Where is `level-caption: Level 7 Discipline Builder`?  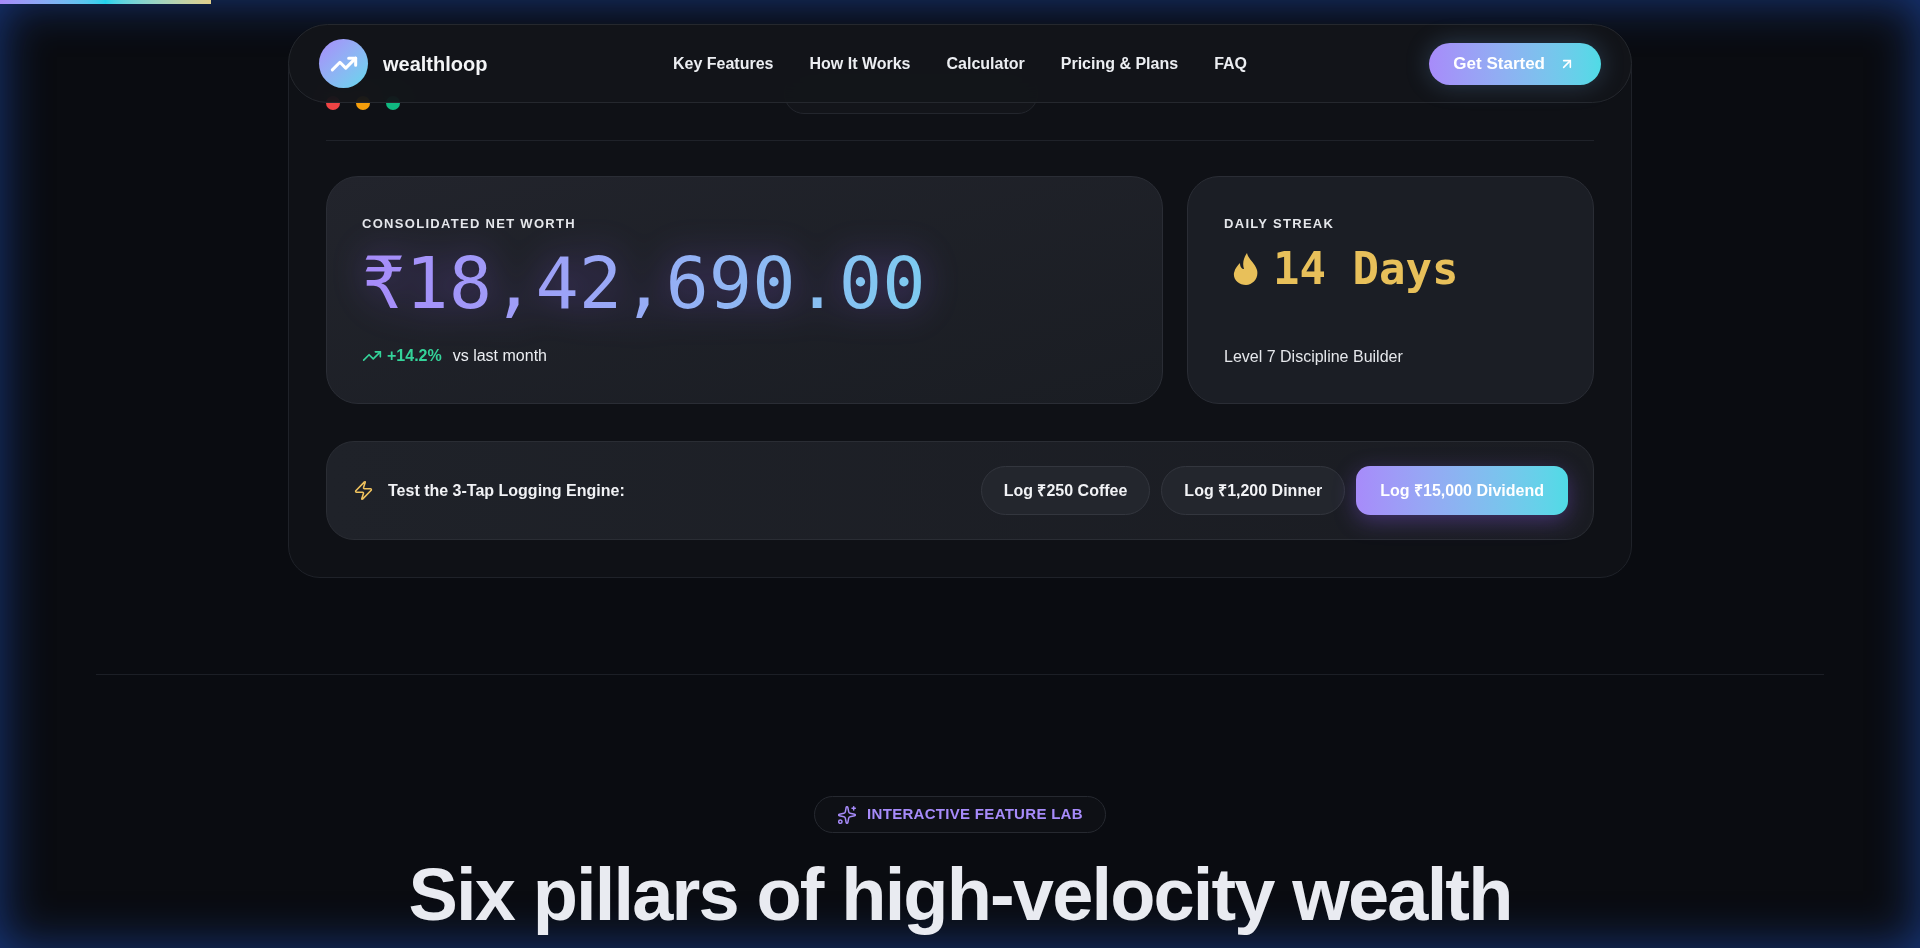
level-caption: Level 7 Discipline Builder is located at coordinates (1314, 357).